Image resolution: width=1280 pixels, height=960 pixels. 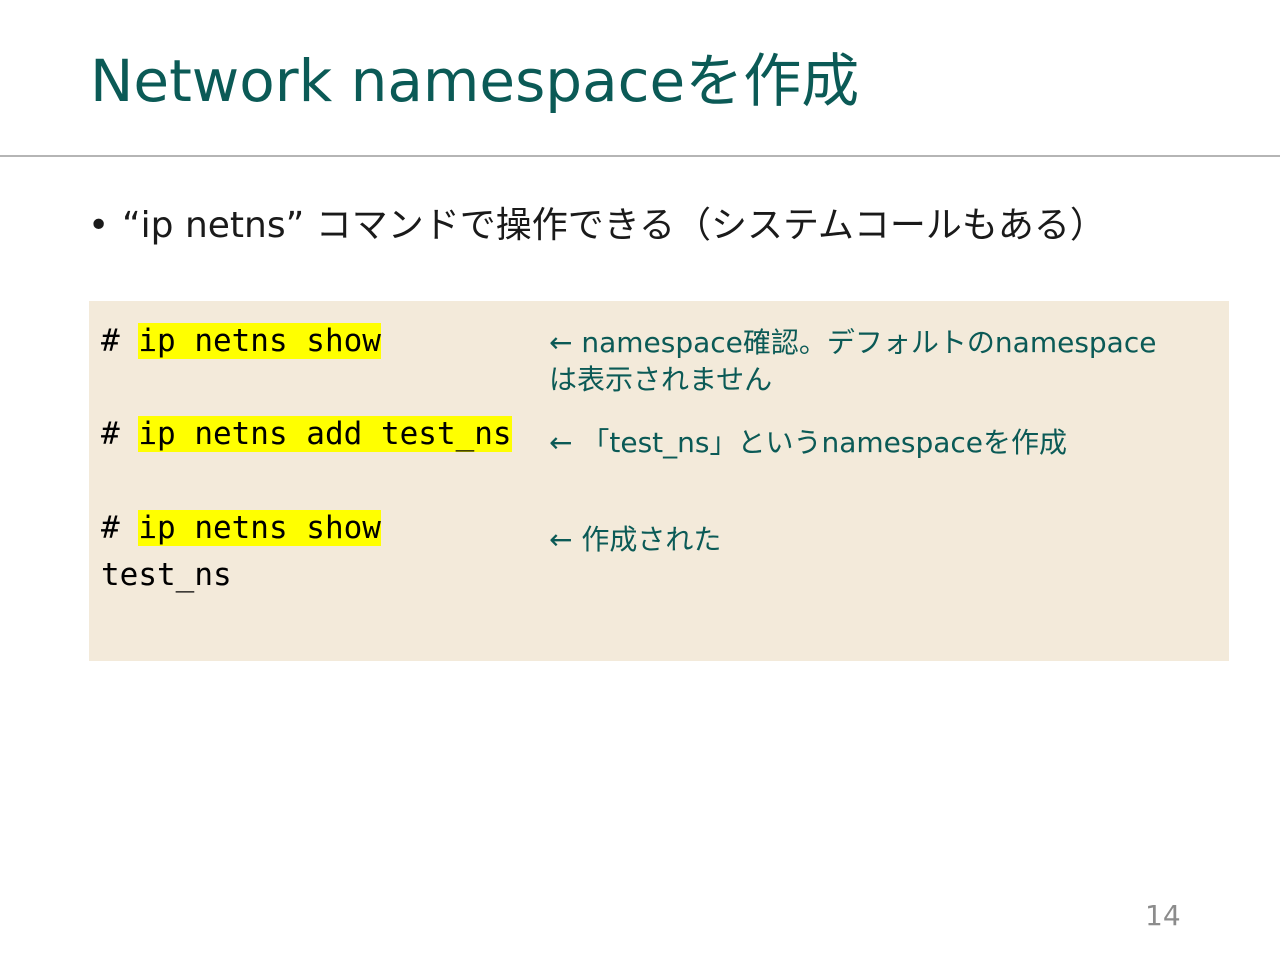 I want to click on annotation-3: ← 作成された, so click(x=635, y=539).